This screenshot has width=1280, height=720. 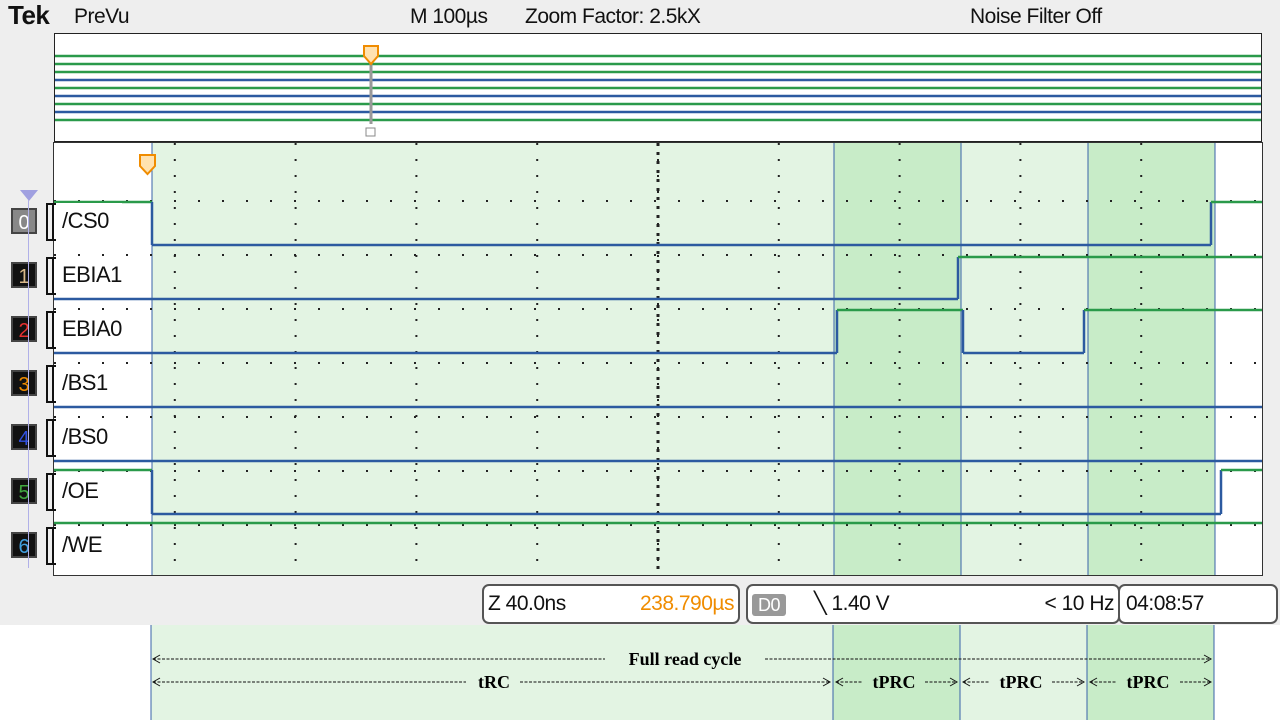 What do you see at coordinates (28, 384) in the screenshot?
I see `channel-group-line` at bounding box center [28, 384].